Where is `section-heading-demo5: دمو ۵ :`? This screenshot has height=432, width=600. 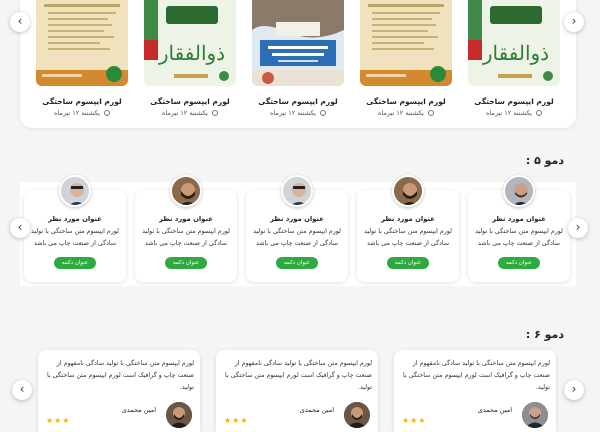 section-heading-demo5: دمو ۵ : is located at coordinates (544, 160).